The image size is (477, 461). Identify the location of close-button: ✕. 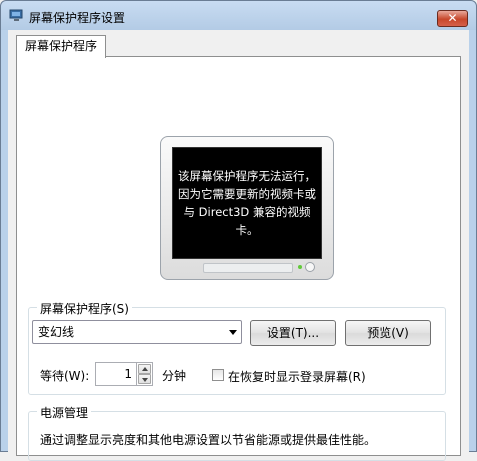
(452, 18).